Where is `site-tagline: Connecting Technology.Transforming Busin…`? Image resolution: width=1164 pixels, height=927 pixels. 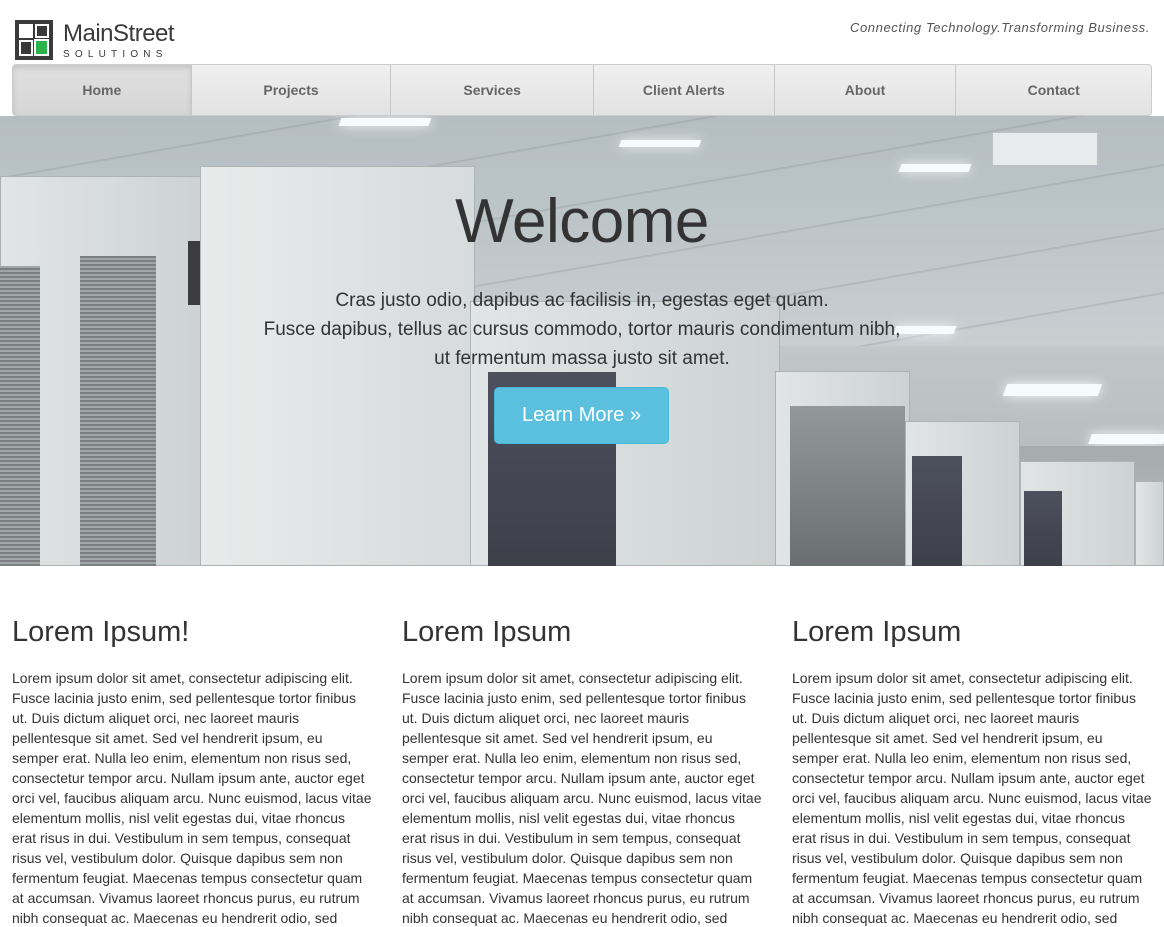
site-tagline: Connecting Technology.Transforming Busin… is located at coordinates (999, 27).